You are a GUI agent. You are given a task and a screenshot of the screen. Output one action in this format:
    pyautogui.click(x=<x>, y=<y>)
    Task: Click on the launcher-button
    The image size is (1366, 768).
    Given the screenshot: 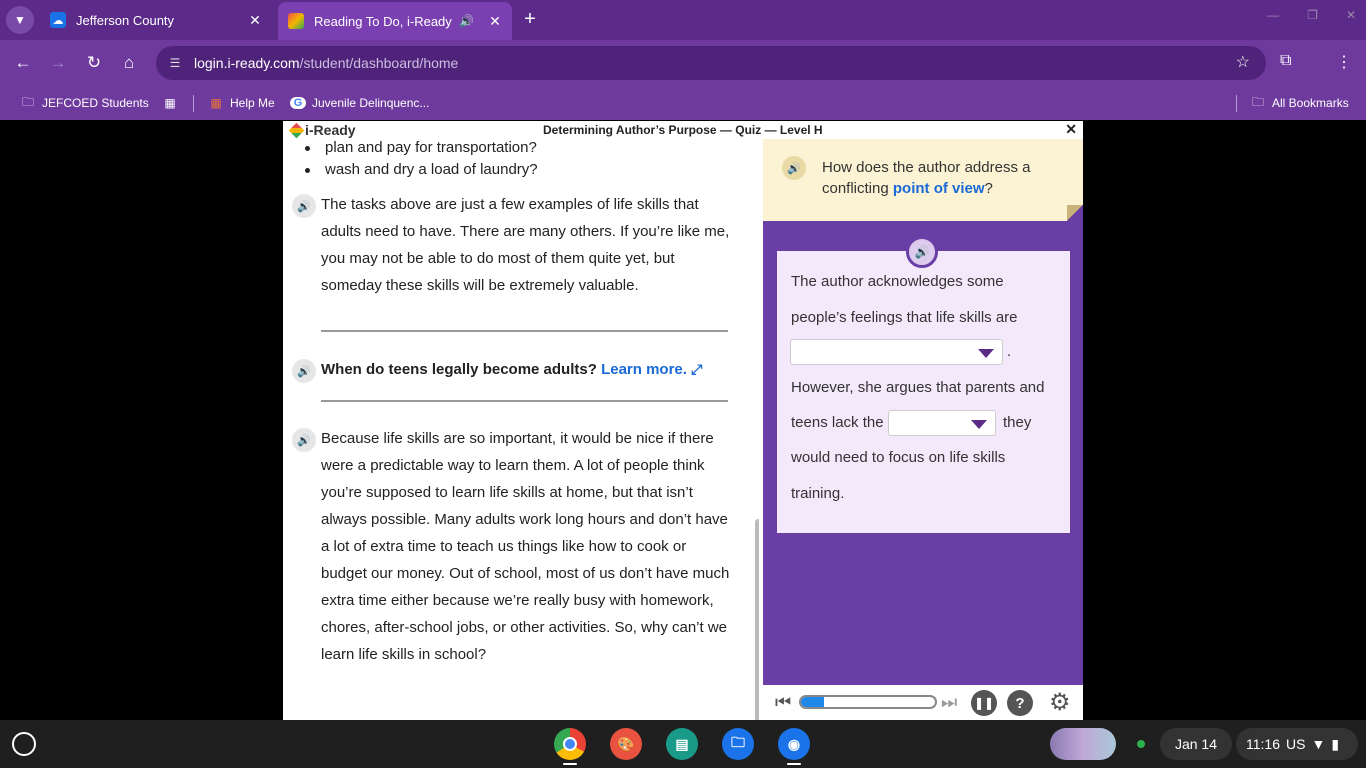 What is the action you would take?
    pyautogui.click(x=24, y=744)
    